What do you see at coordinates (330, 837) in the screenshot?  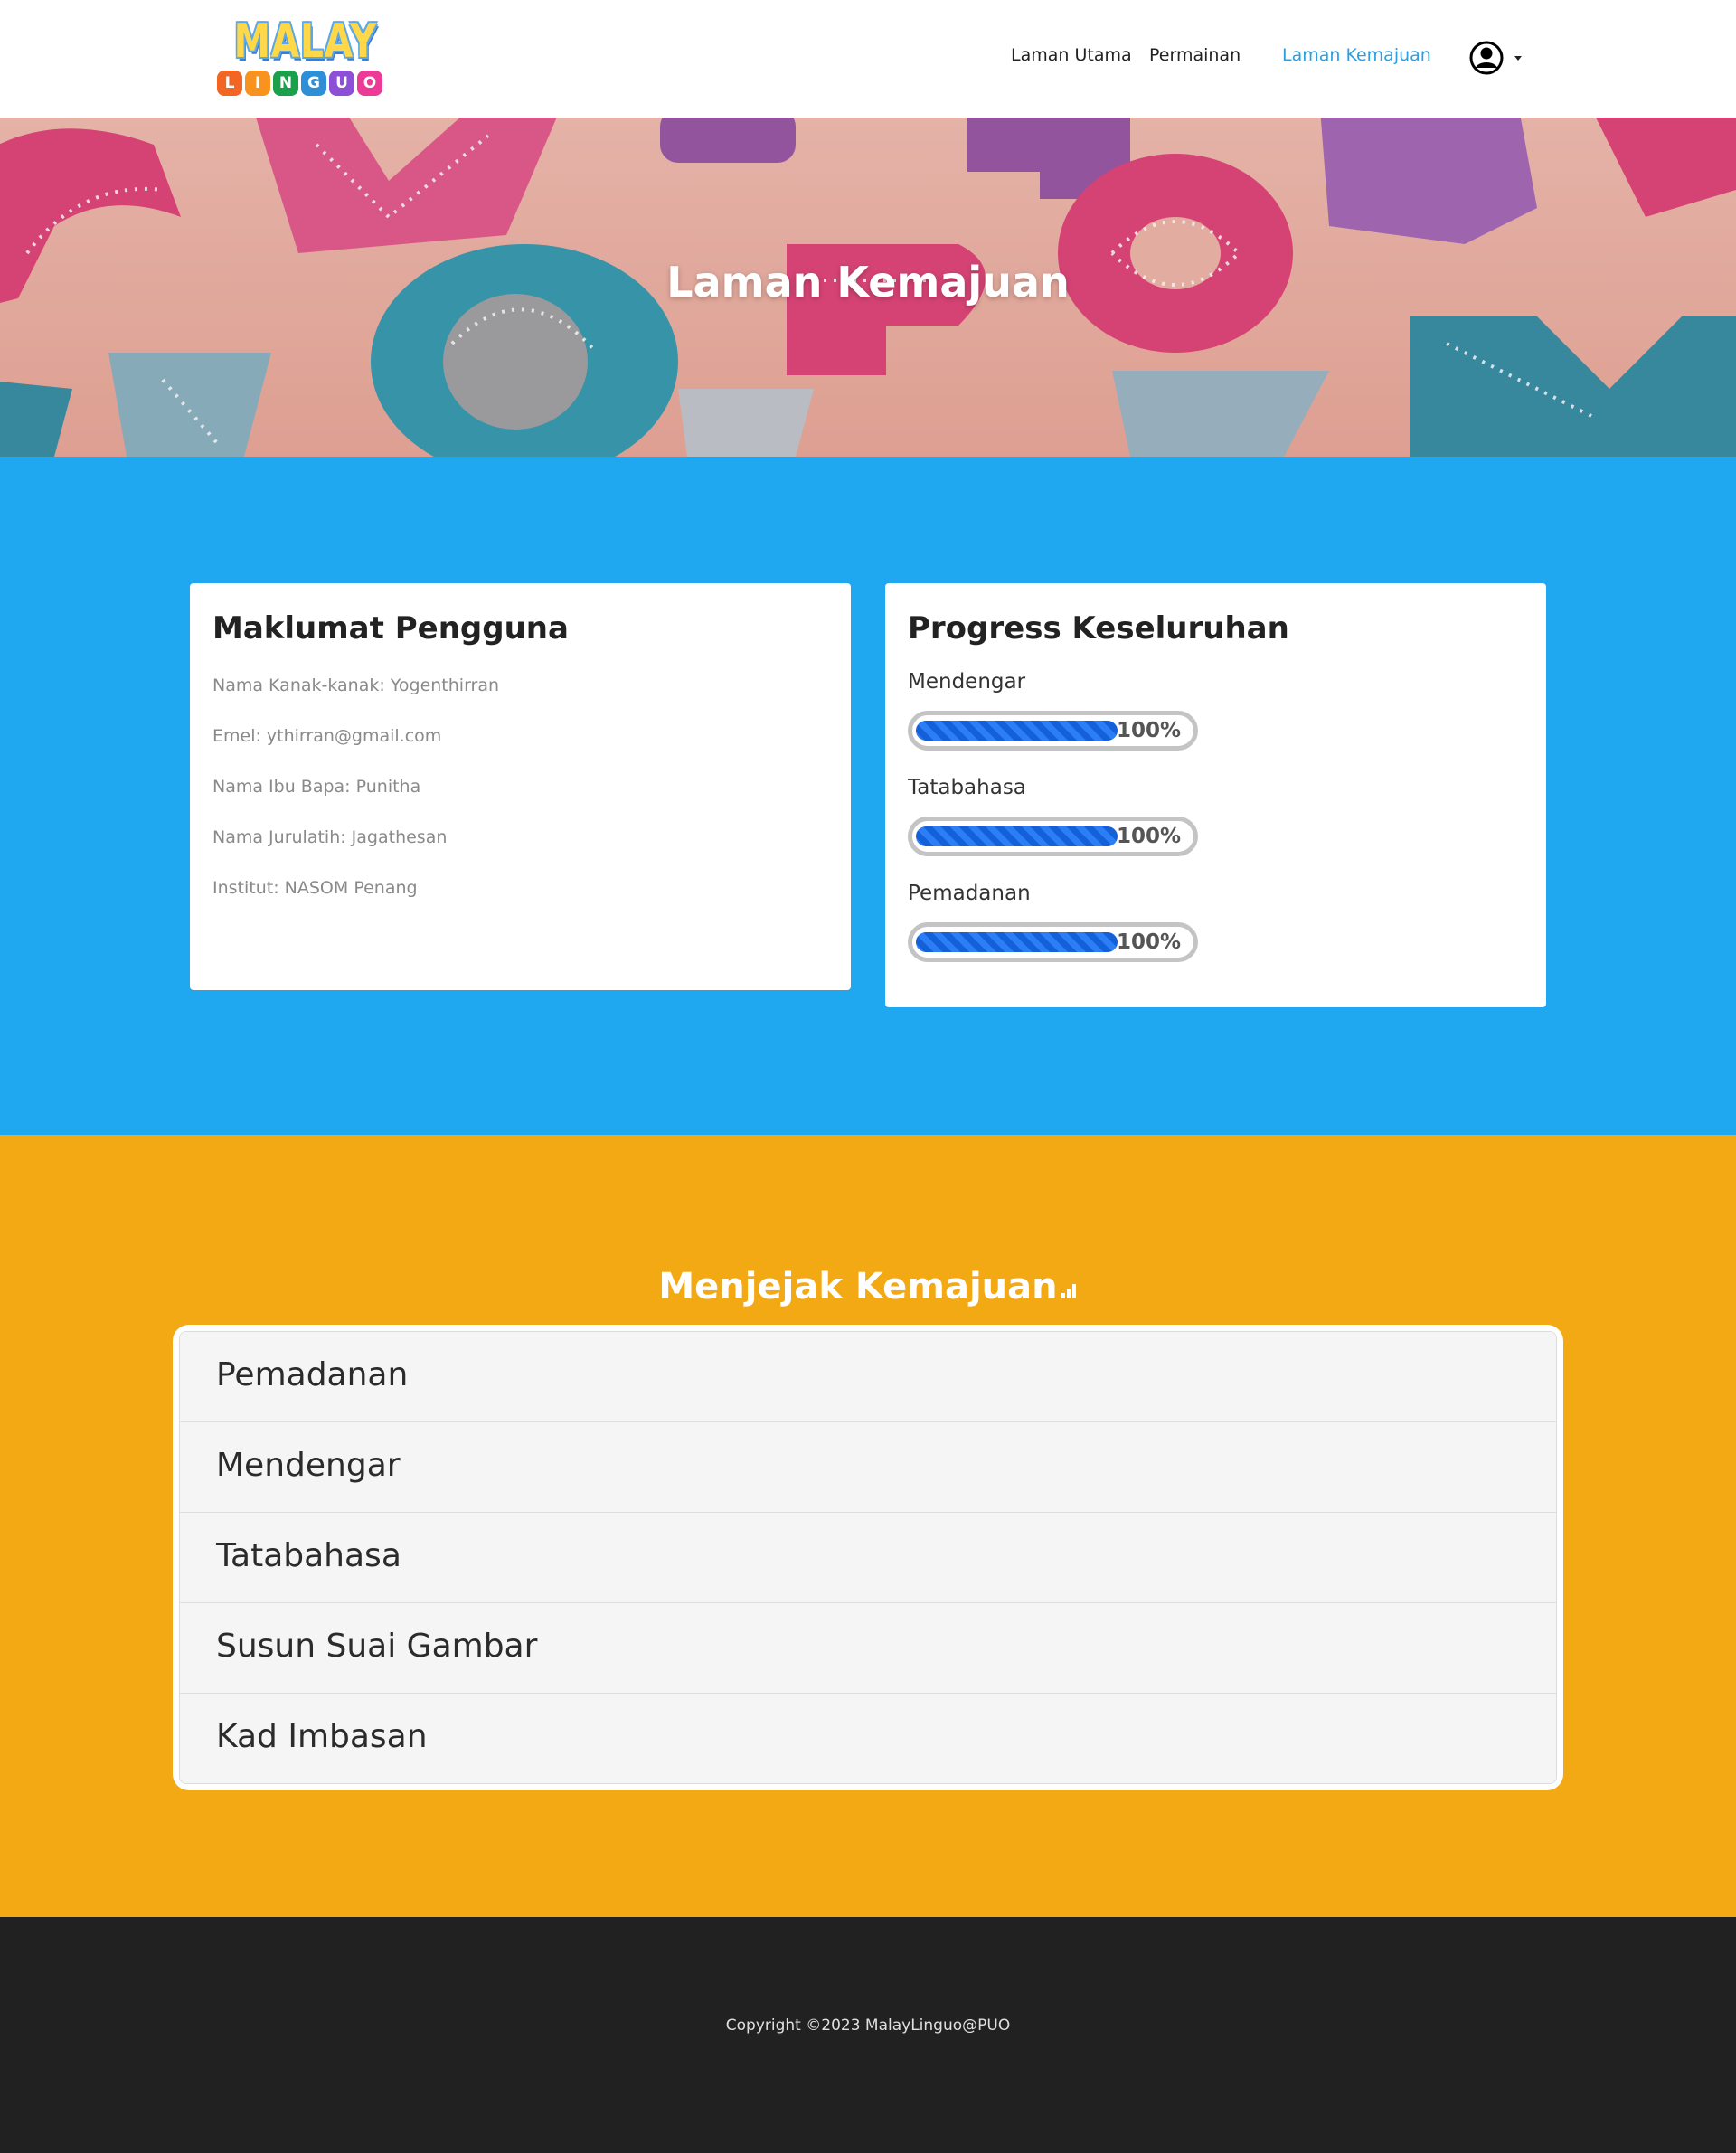 I see `trainer-name-text: Nama Jurulatih: Jagathesan` at bounding box center [330, 837].